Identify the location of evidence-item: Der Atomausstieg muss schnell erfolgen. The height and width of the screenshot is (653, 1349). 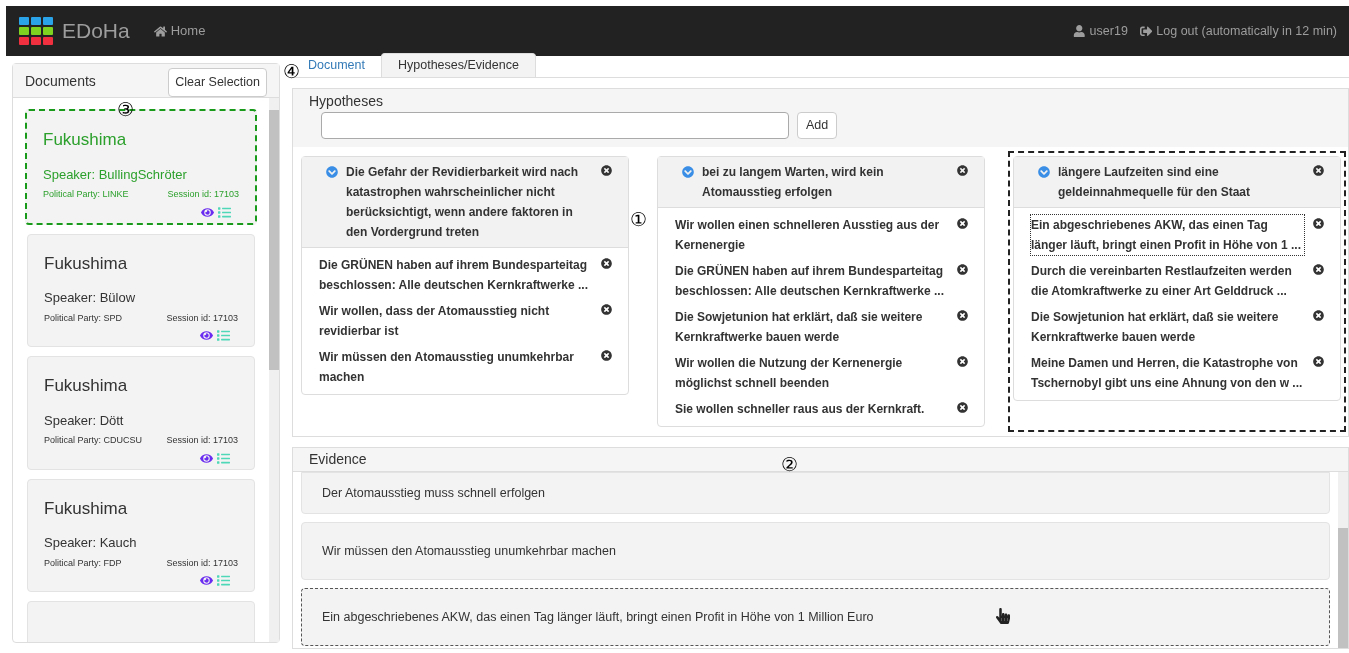
(815, 493).